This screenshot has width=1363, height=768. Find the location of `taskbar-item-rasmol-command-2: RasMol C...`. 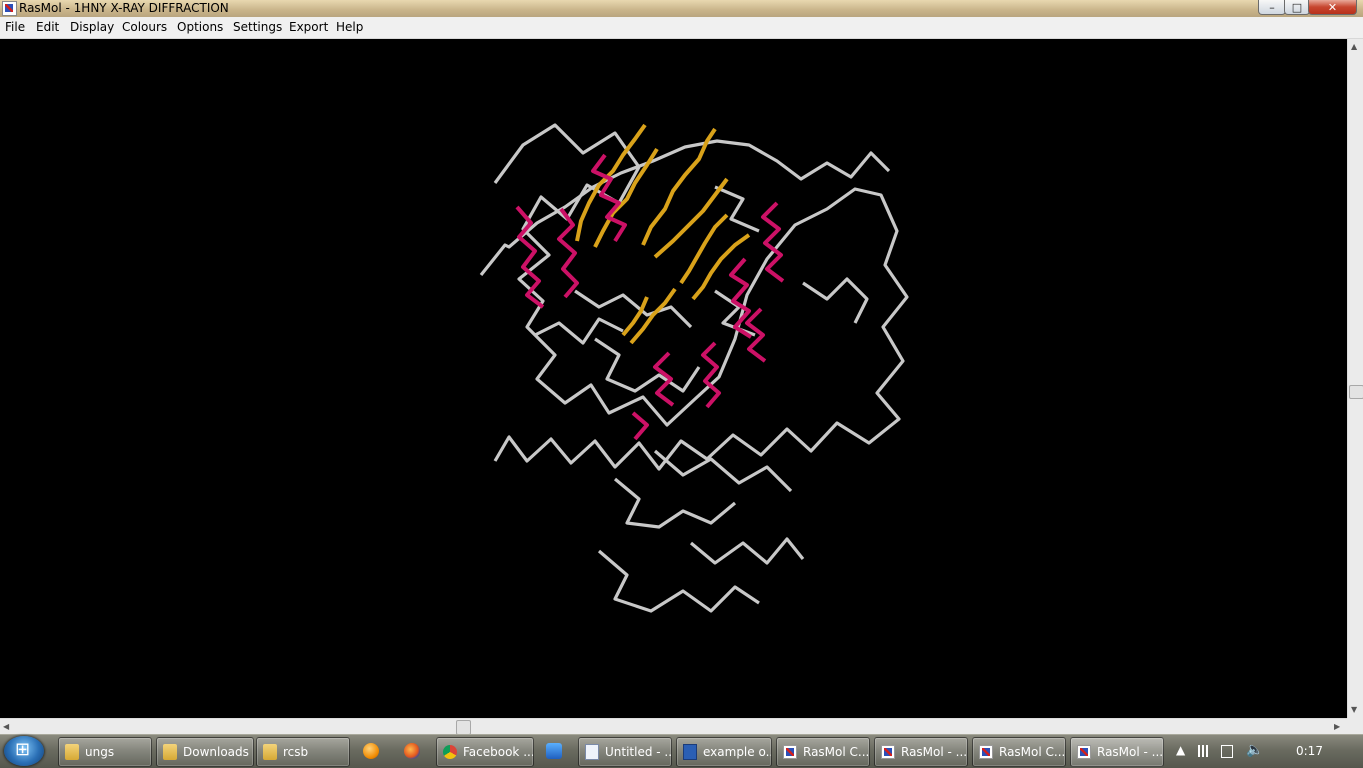

taskbar-item-rasmol-command-2: RasMol C... is located at coordinates (1019, 752).